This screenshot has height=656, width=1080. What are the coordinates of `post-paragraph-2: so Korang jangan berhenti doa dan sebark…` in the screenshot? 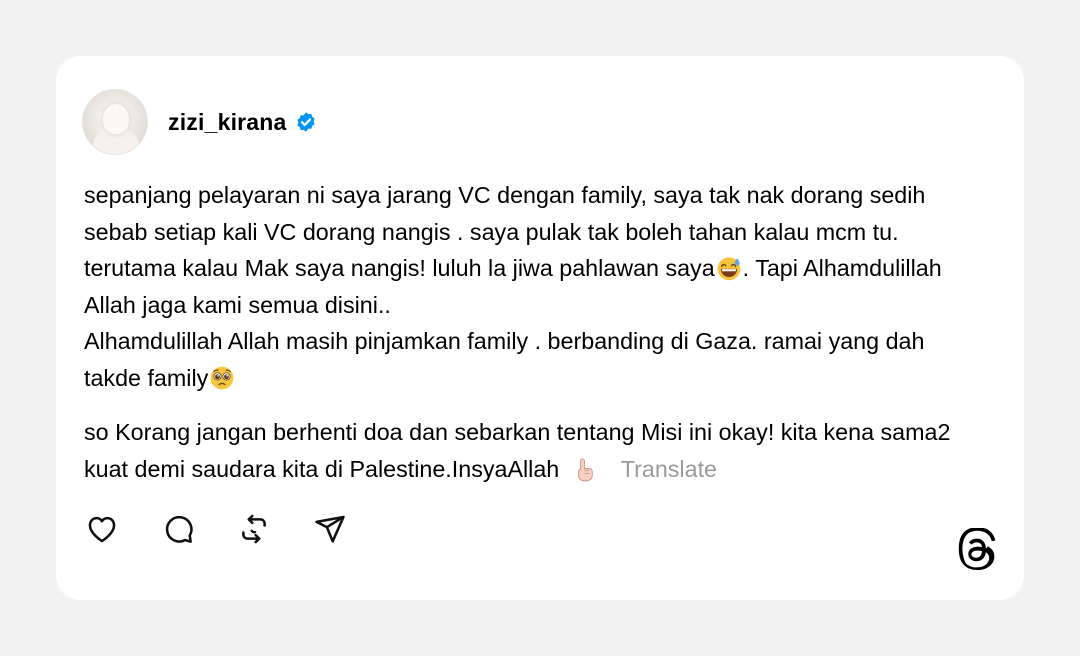 It's located at (534, 450).